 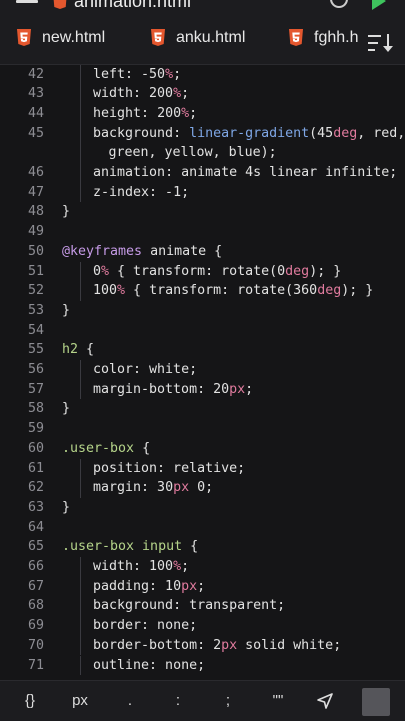 I want to click on menu-icon, so click(x=27, y=4).